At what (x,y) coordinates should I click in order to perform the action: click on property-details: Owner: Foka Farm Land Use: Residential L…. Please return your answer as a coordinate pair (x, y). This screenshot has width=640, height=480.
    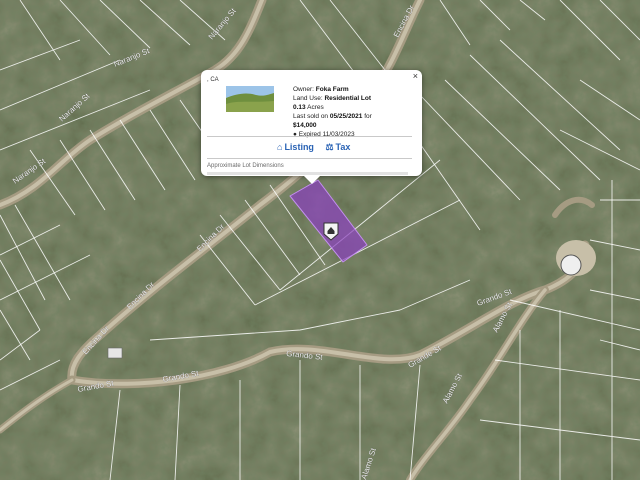
    Looking at the image, I should click on (355, 112).